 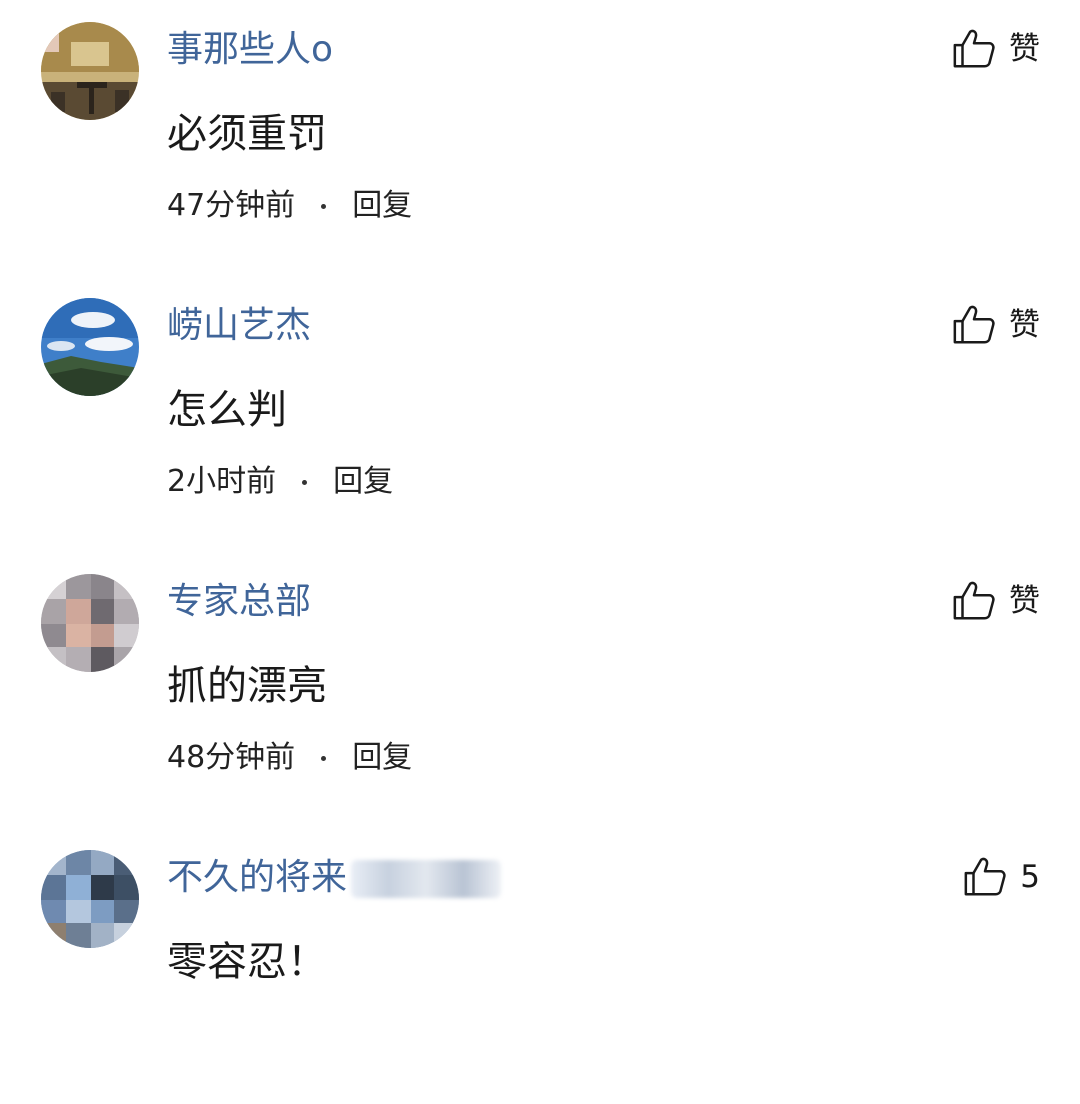 I want to click on like-button: 5, so click(x=1001, y=877).